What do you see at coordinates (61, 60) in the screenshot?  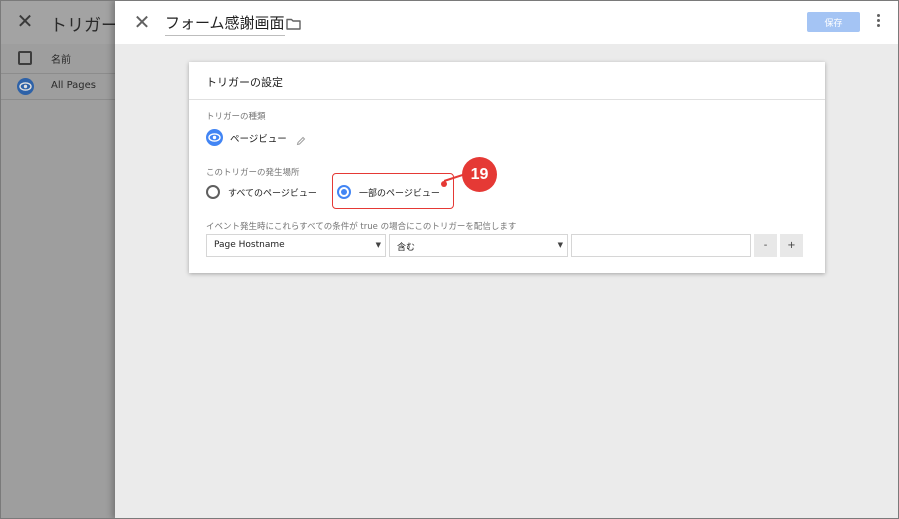 I see `column-name-header: 名前` at bounding box center [61, 60].